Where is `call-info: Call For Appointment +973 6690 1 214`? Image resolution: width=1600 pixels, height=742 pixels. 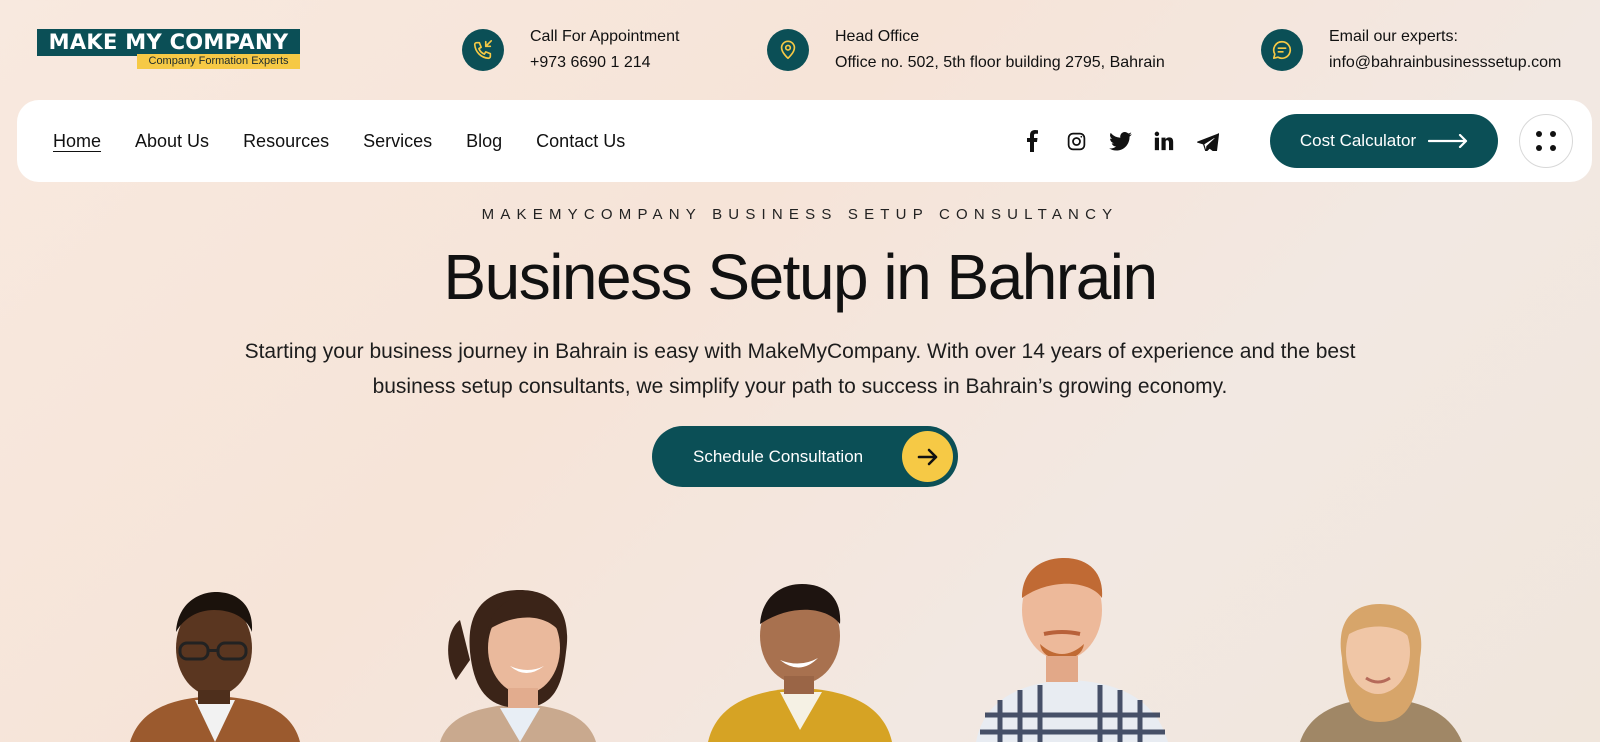
call-info: Call For Appointment +973 6690 1 214 is located at coordinates (570, 49).